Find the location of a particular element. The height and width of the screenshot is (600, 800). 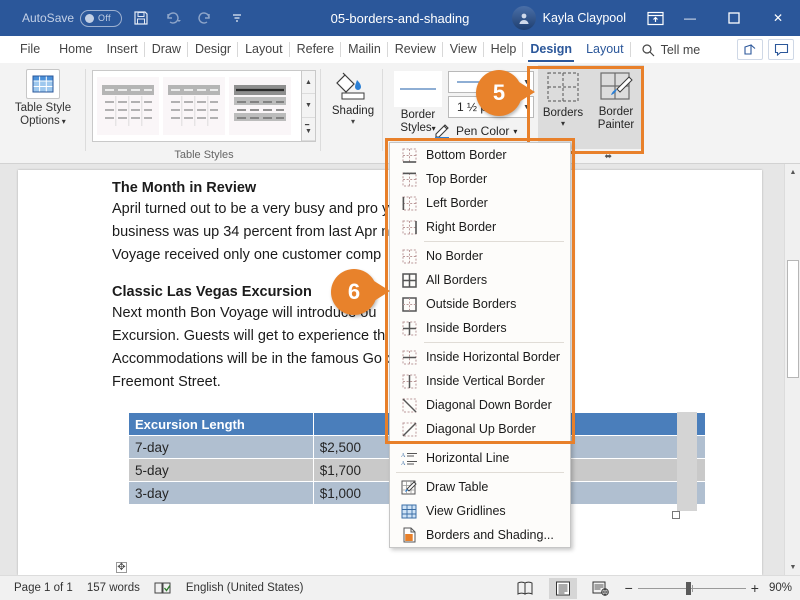

table-resize-handle is located at coordinates (676, 515).